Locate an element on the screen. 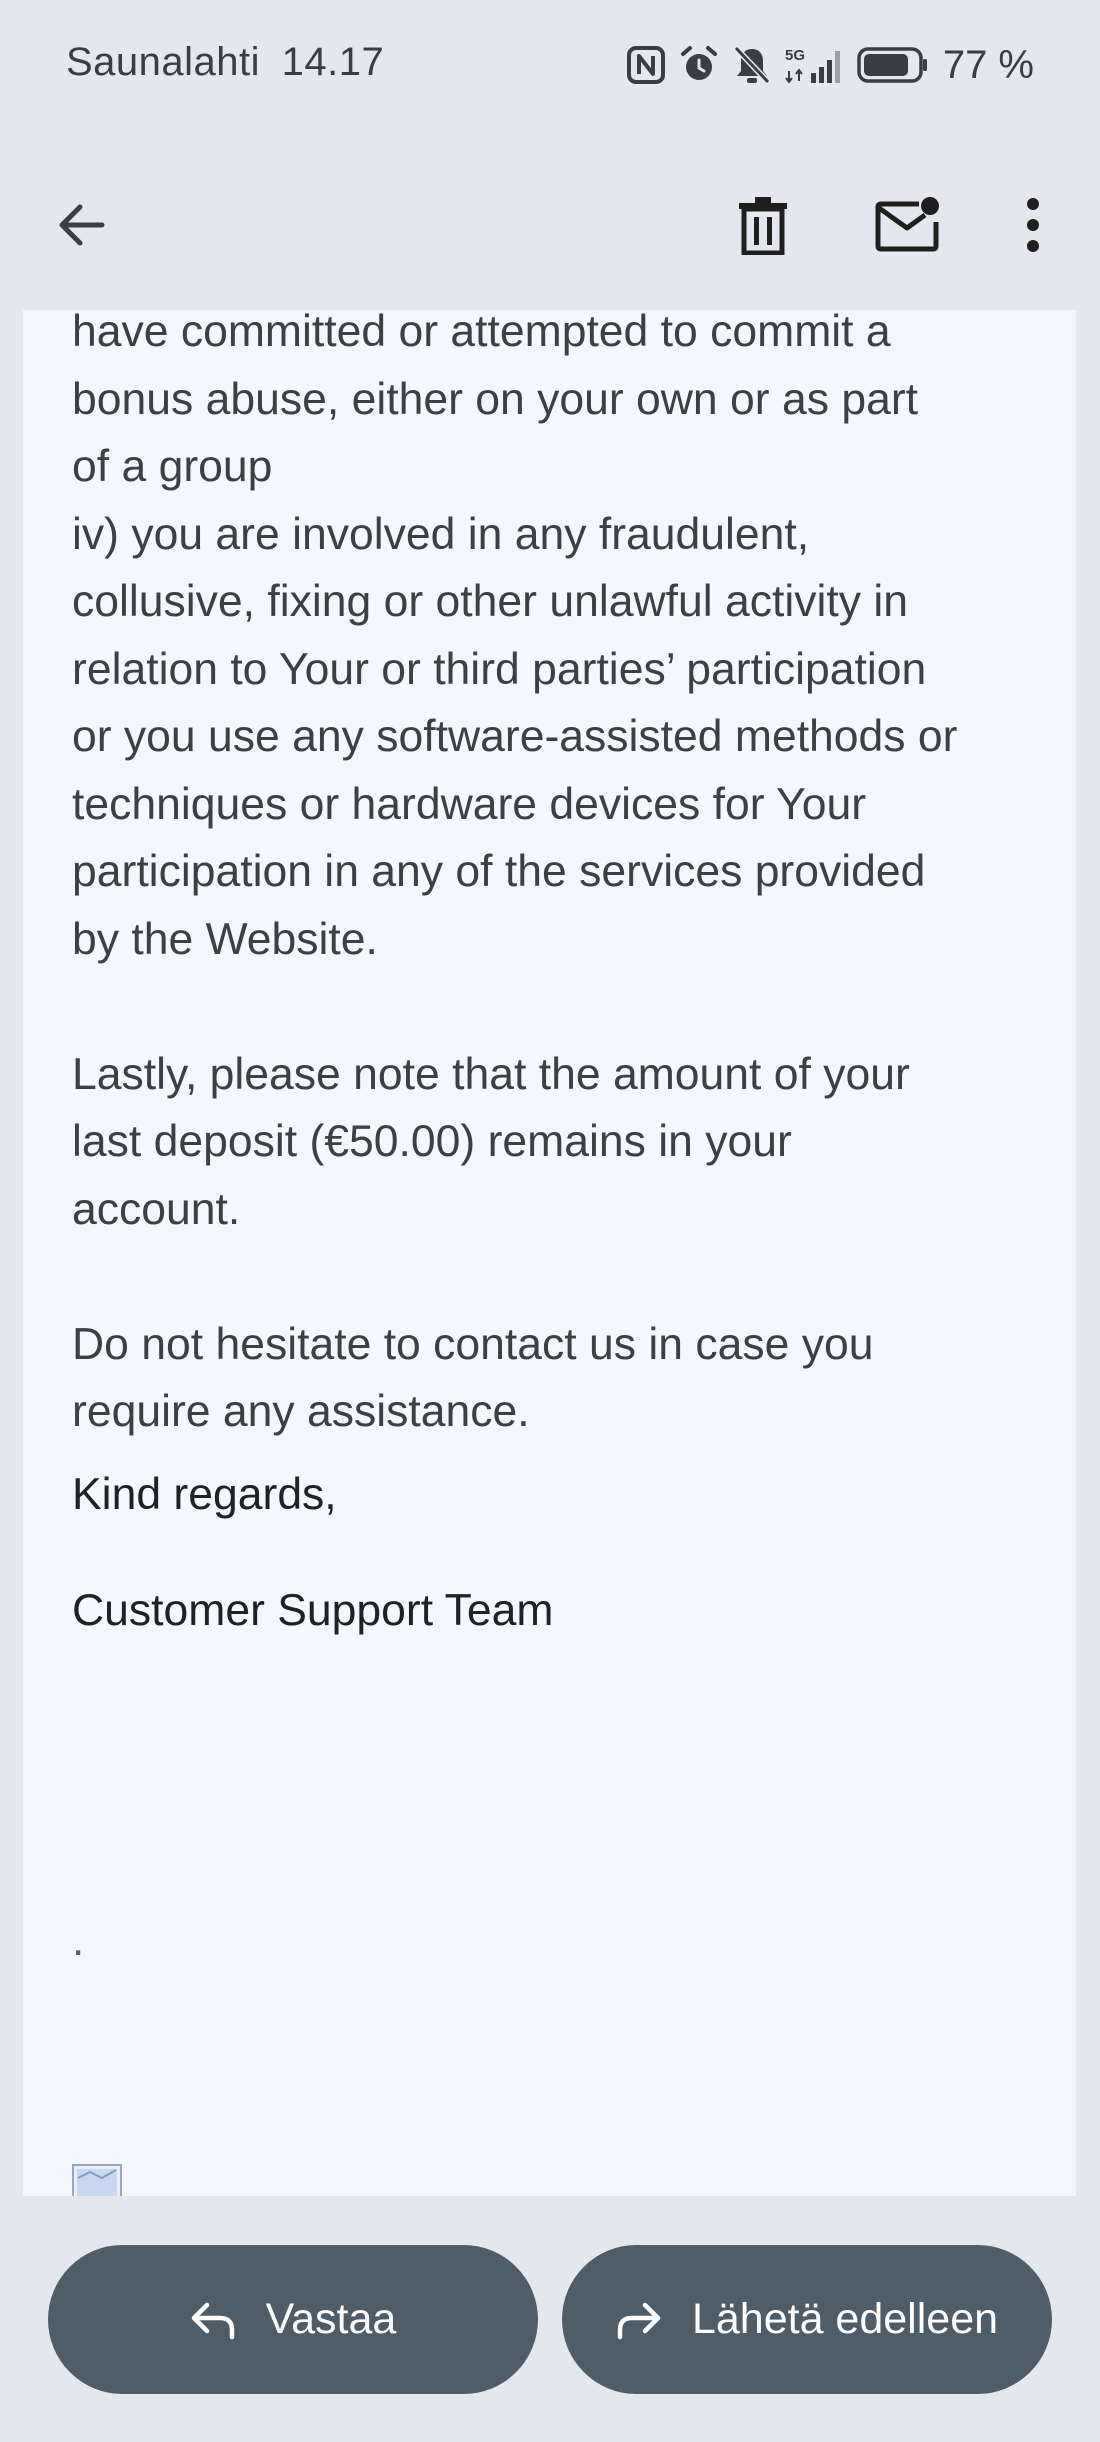 This screenshot has width=1100, height=2442. more-vert-icon is located at coordinates (1033, 225).